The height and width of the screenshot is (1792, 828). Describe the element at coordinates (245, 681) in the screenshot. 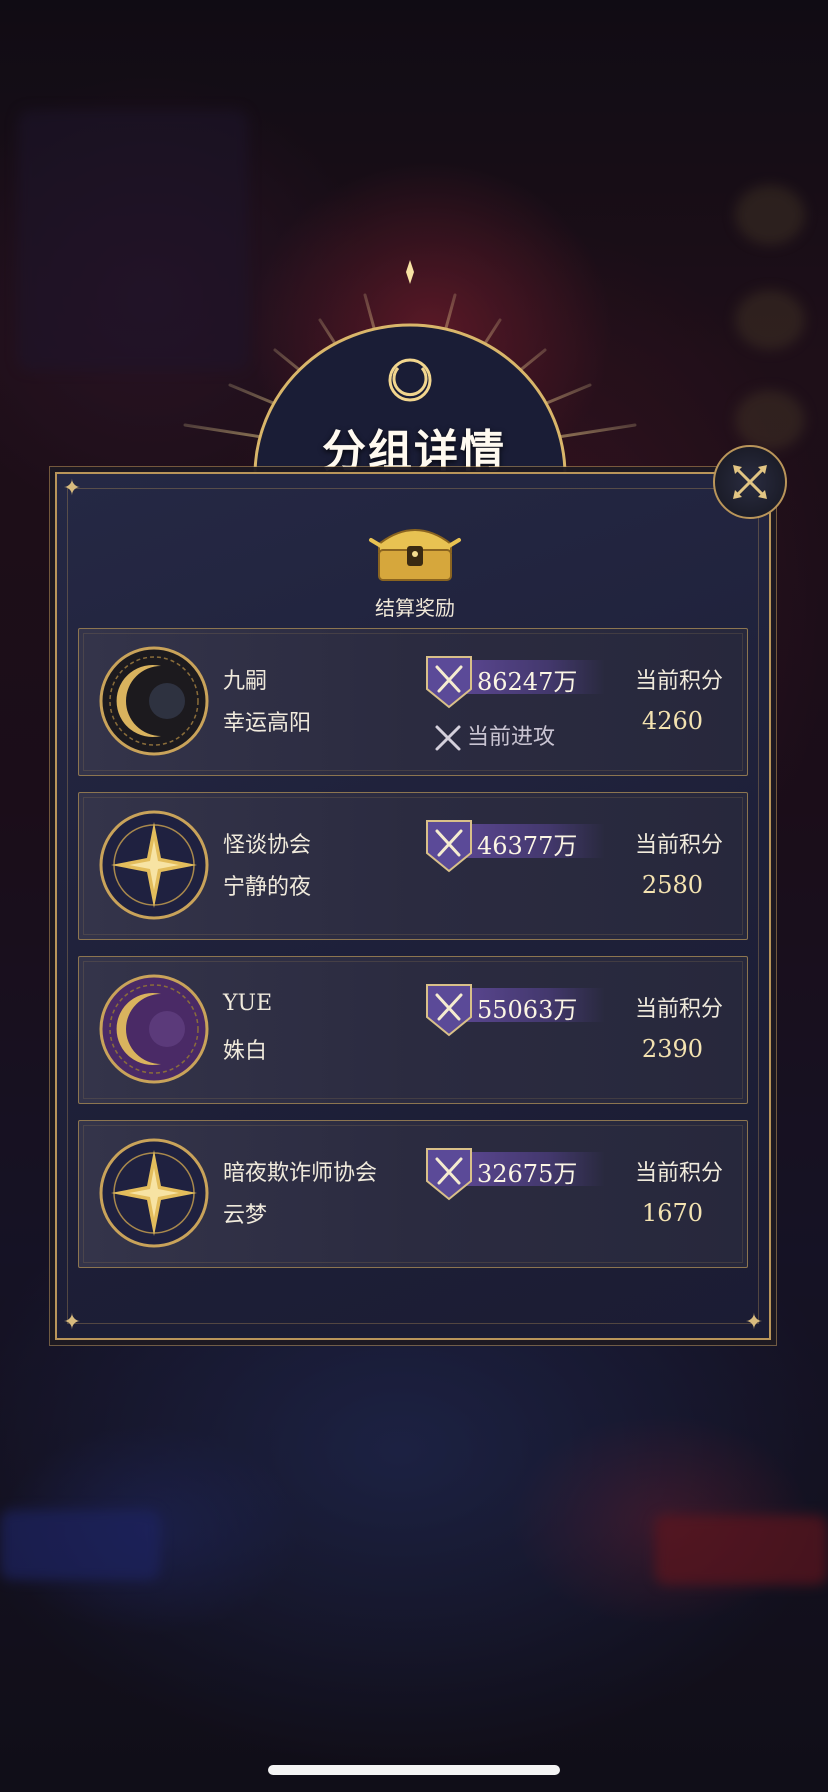

I see `guild-name: 九嗣` at that location.